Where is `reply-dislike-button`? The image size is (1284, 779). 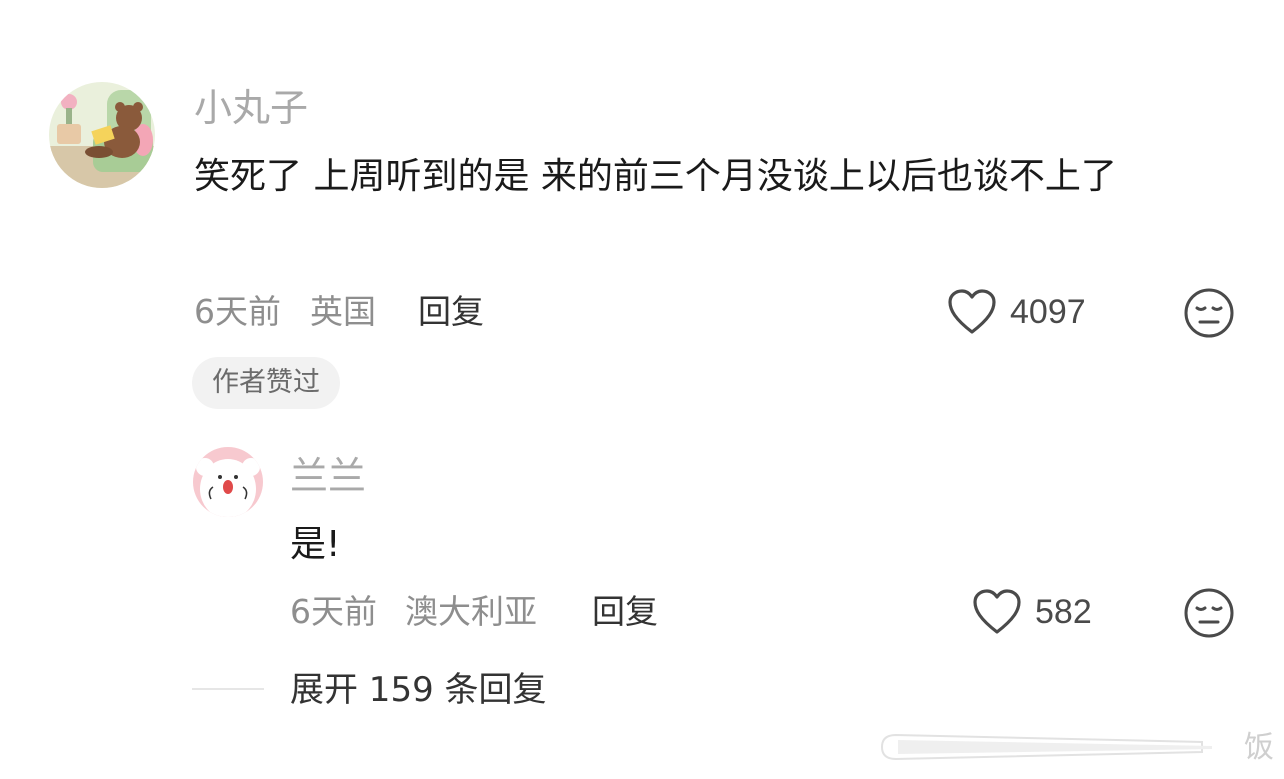
reply-dislike-button is located at coordinates (1209, 613).